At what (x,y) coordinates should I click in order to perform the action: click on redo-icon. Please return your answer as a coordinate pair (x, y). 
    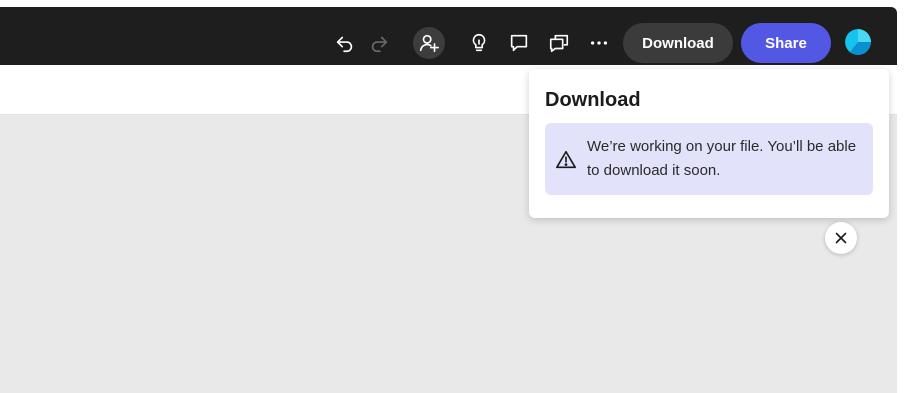
    Looking at the image, I should click on (379, 44).